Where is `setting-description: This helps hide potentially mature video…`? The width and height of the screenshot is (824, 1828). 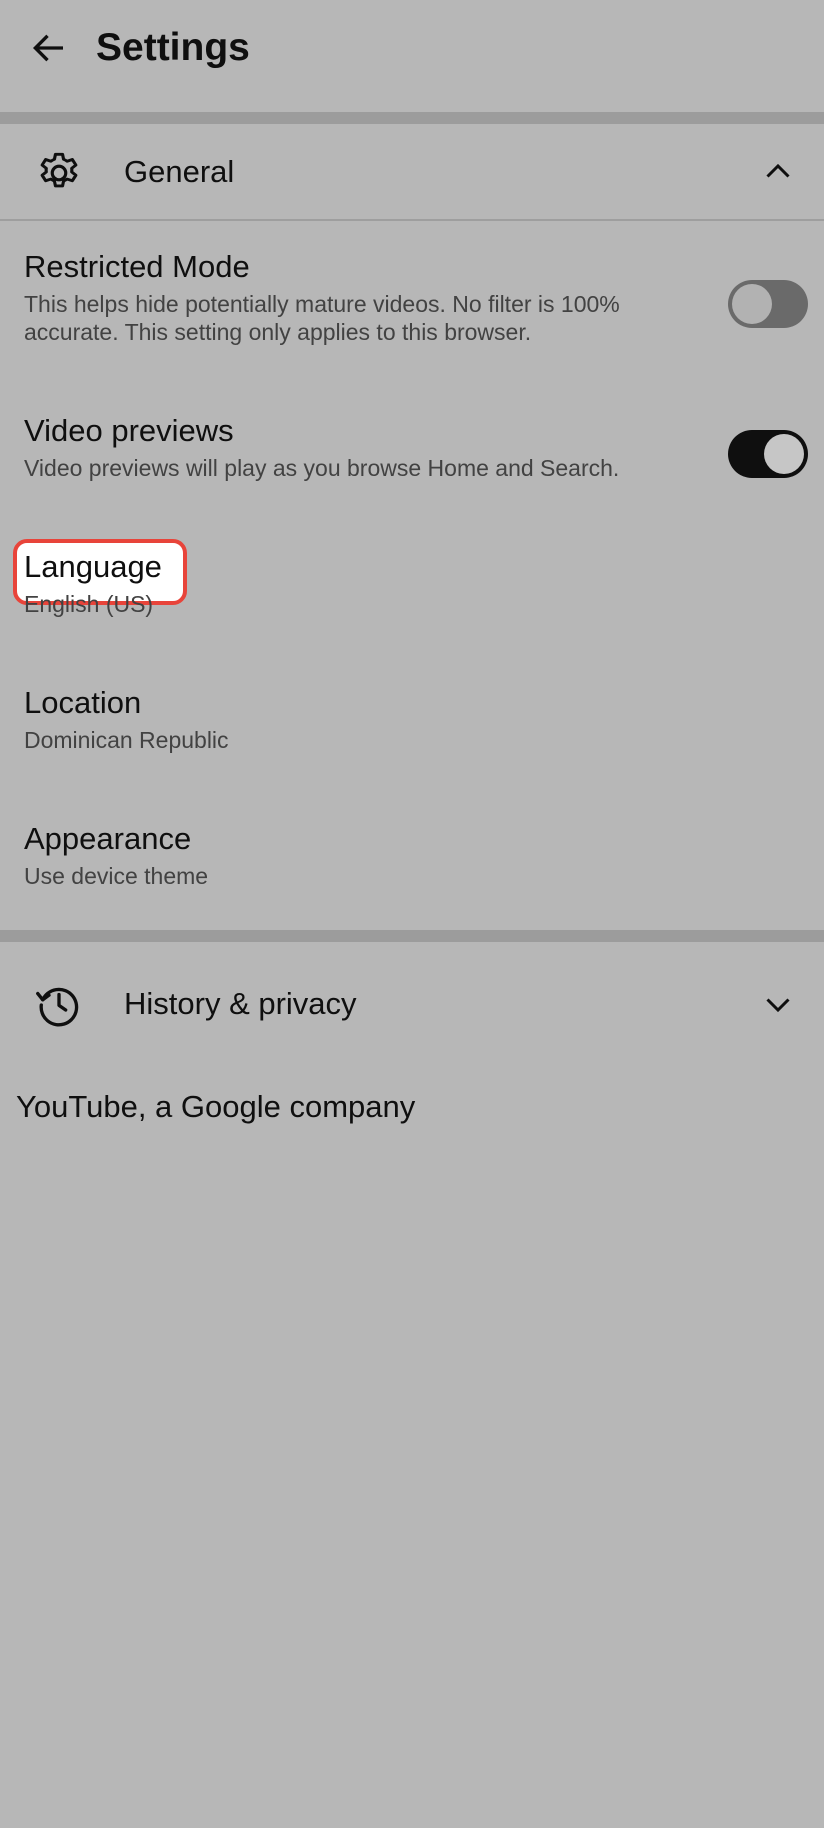 setting-description: This helps hide potentially mature video… is located at coordinates (322, 318).